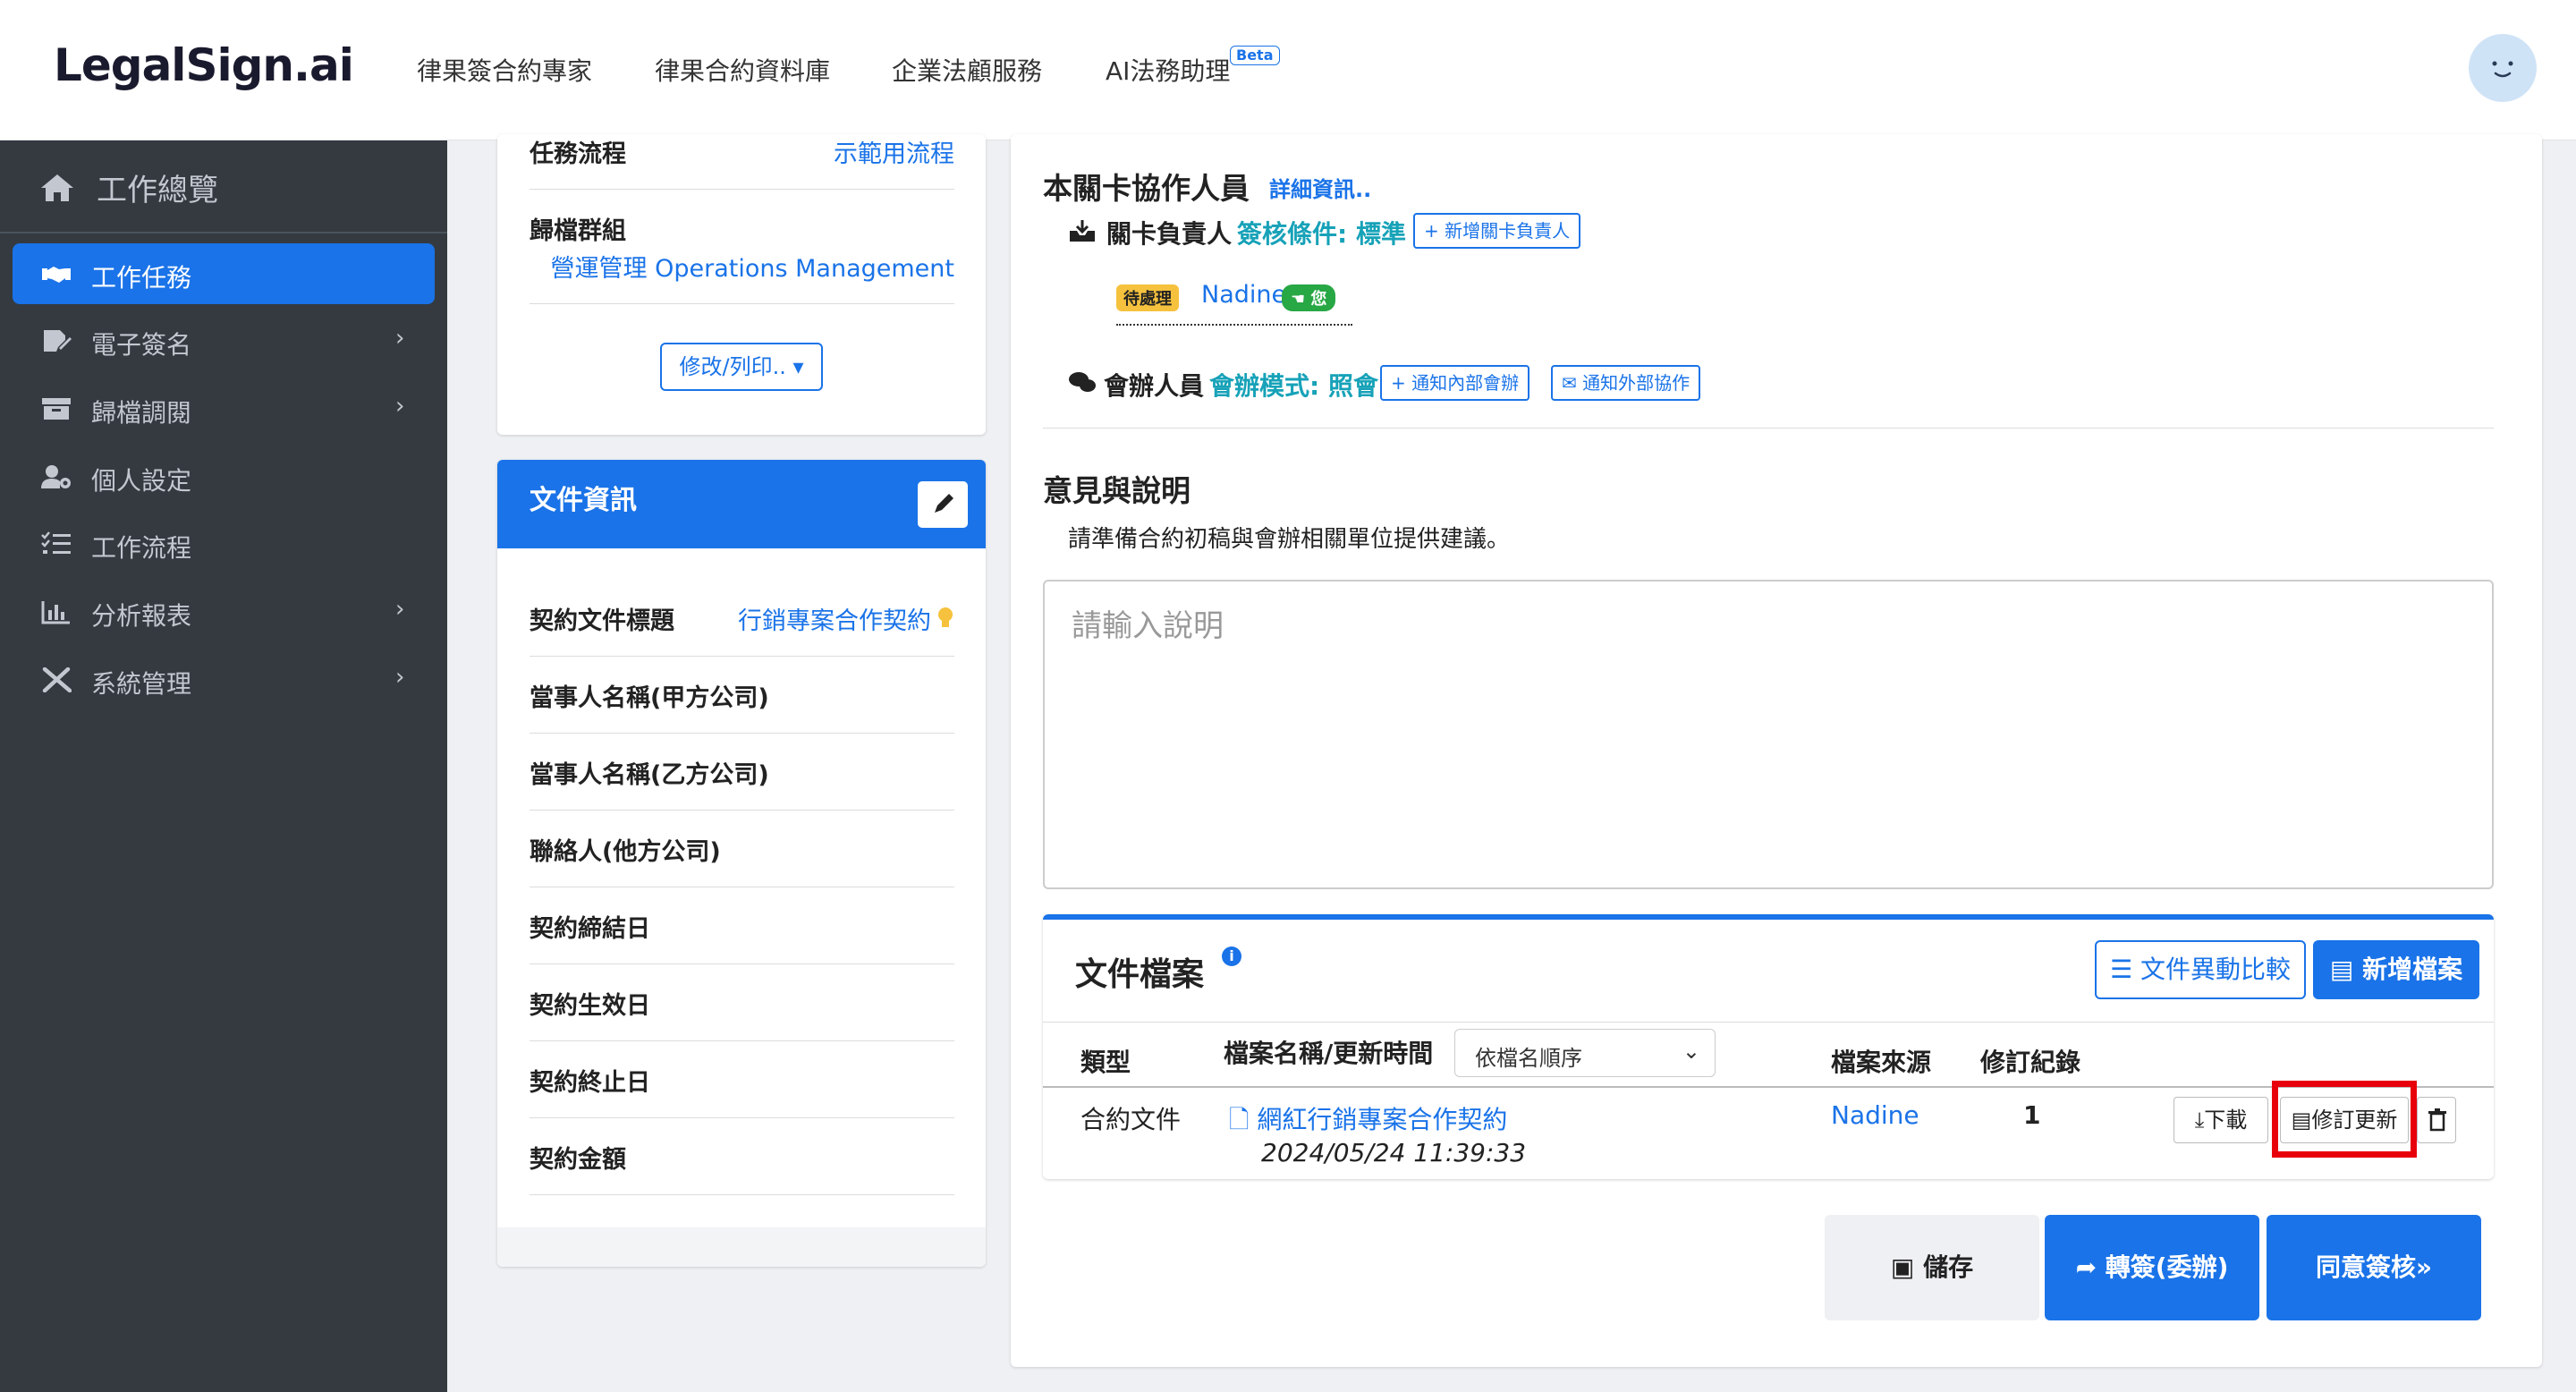 The image size is (2576, 1392). What do you see at coordinates (945, 617) in the screenshot?
I see `lightbulb-icon` at bounding box center [945, 617].